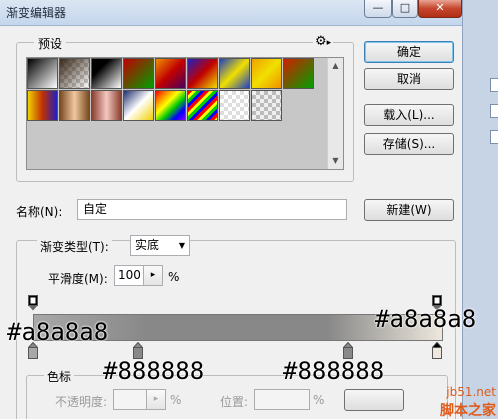 This screenshot has width=498, height=419. I want to click on opacity-stop-left, so click(33, 303).